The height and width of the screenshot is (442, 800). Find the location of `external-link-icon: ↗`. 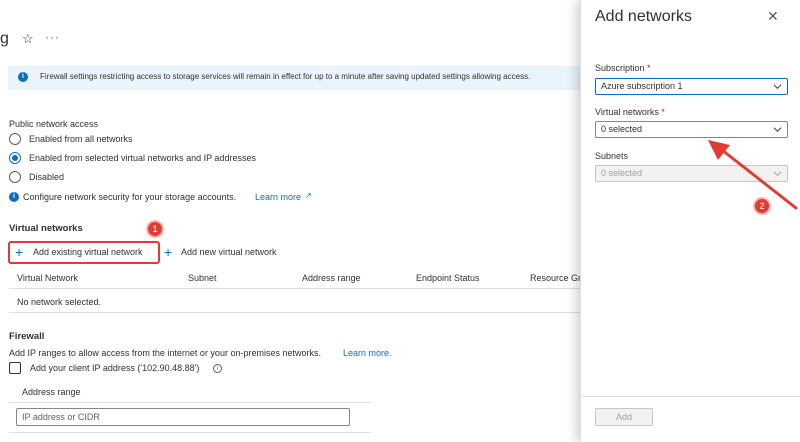

external-link-icon: ↗ is located at coordinates (308, 195).